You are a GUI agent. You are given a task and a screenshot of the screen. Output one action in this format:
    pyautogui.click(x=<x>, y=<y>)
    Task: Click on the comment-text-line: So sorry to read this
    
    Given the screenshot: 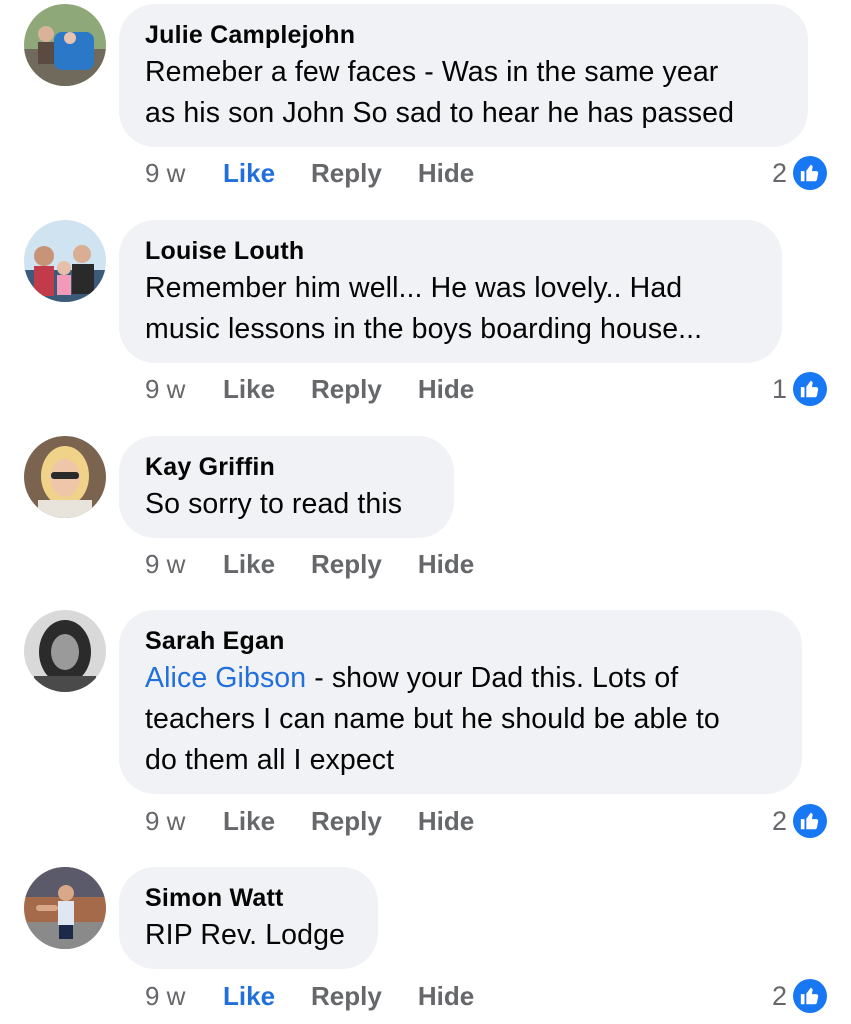 What is the action you would take?
    pyautogui.click(x=274, y=504)
    